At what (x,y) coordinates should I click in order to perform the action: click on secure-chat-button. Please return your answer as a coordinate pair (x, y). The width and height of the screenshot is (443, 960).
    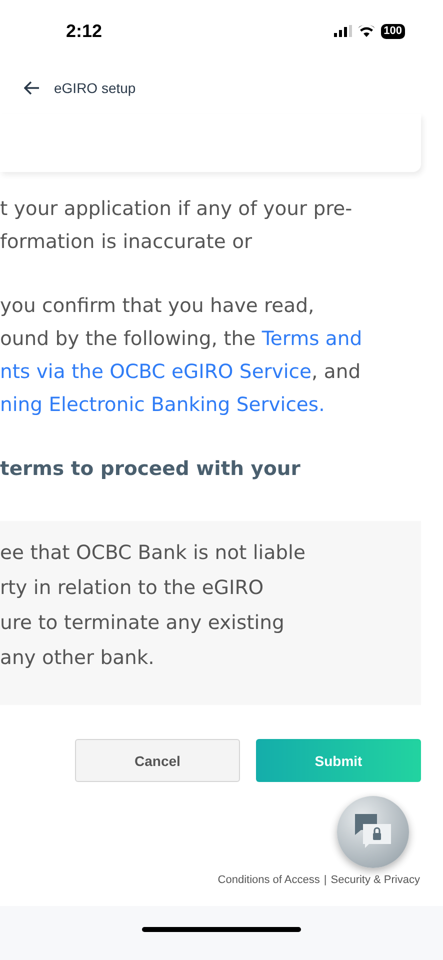
    Looking at the image, I should click on (373, 832).